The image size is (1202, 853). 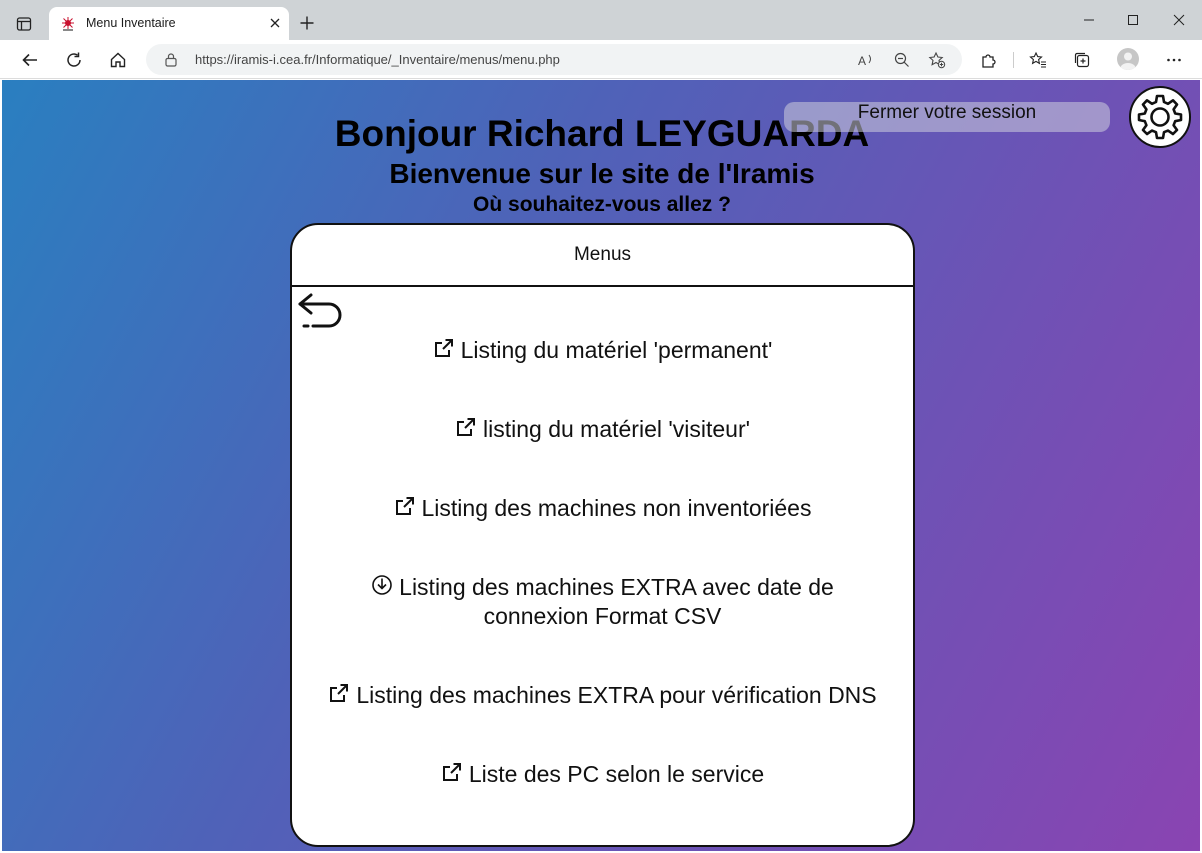 I want to click on read-aloud-icon: A, so click(x=866, y=60).